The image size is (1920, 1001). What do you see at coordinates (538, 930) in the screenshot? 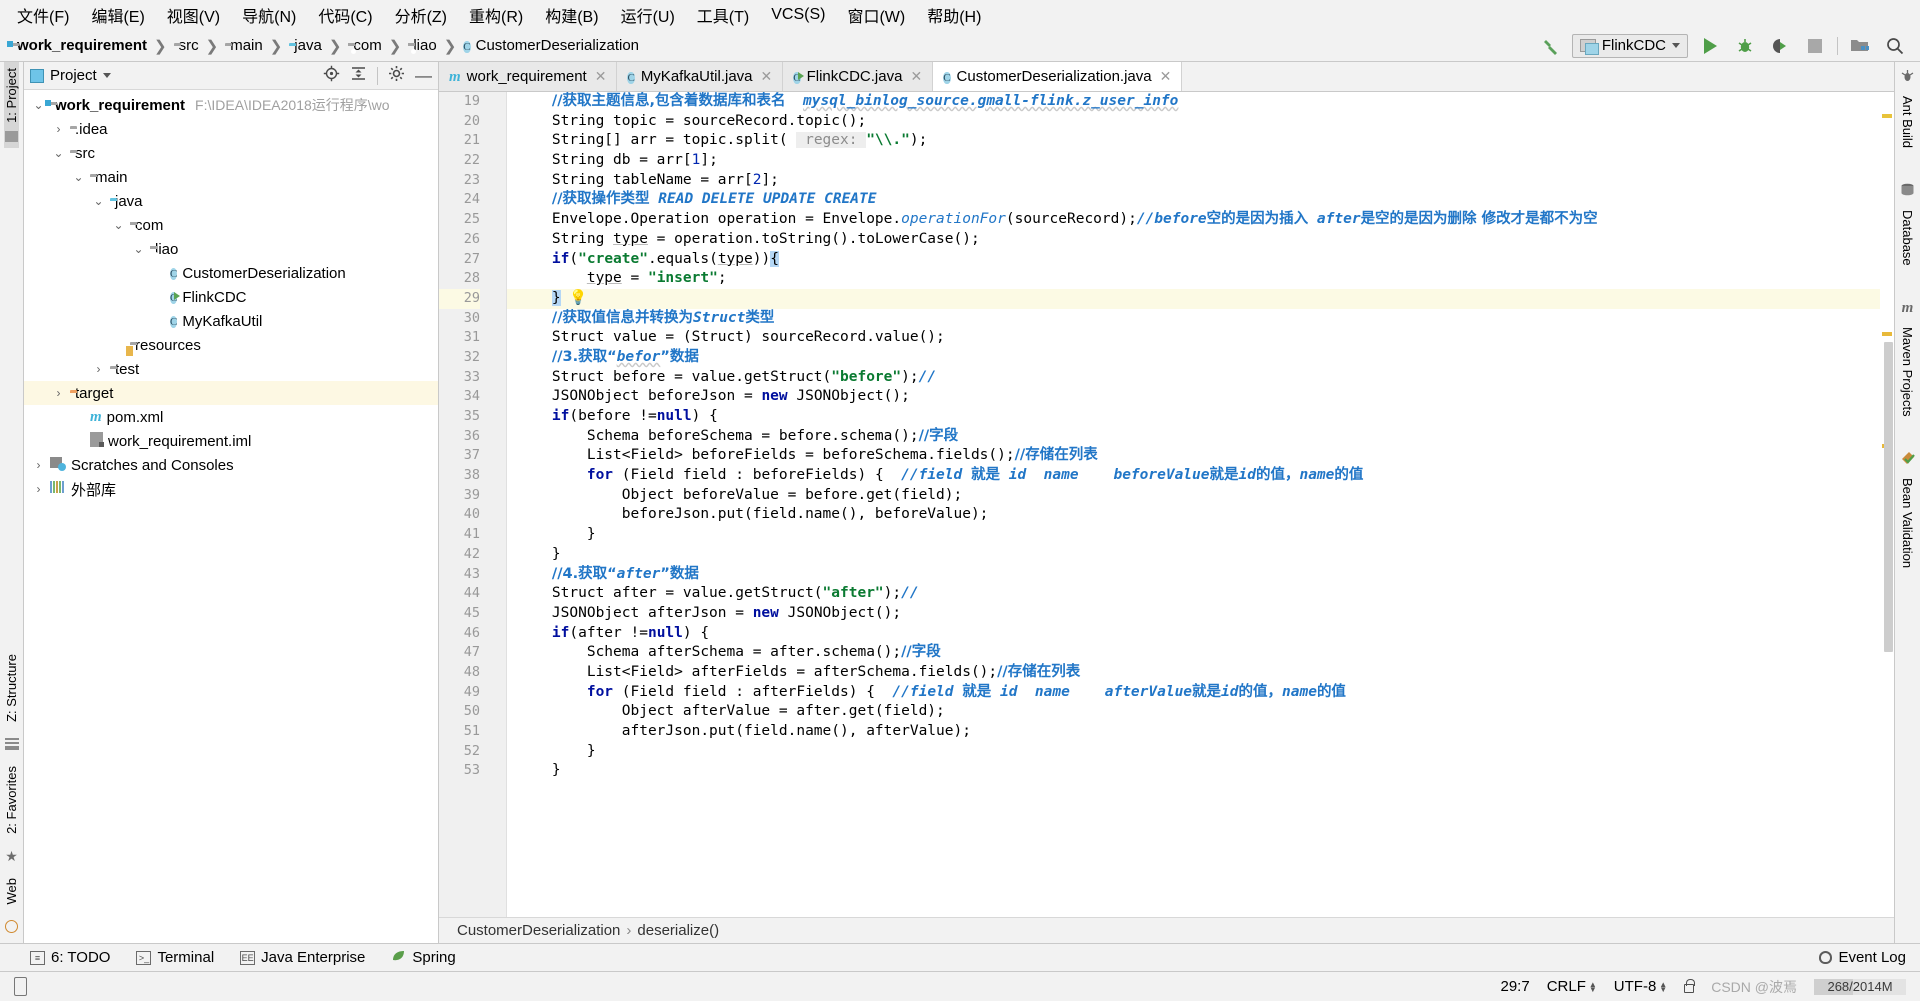
I see `breadcrumb-class: CustomerDeserialization` at bounding box center [538, 930].